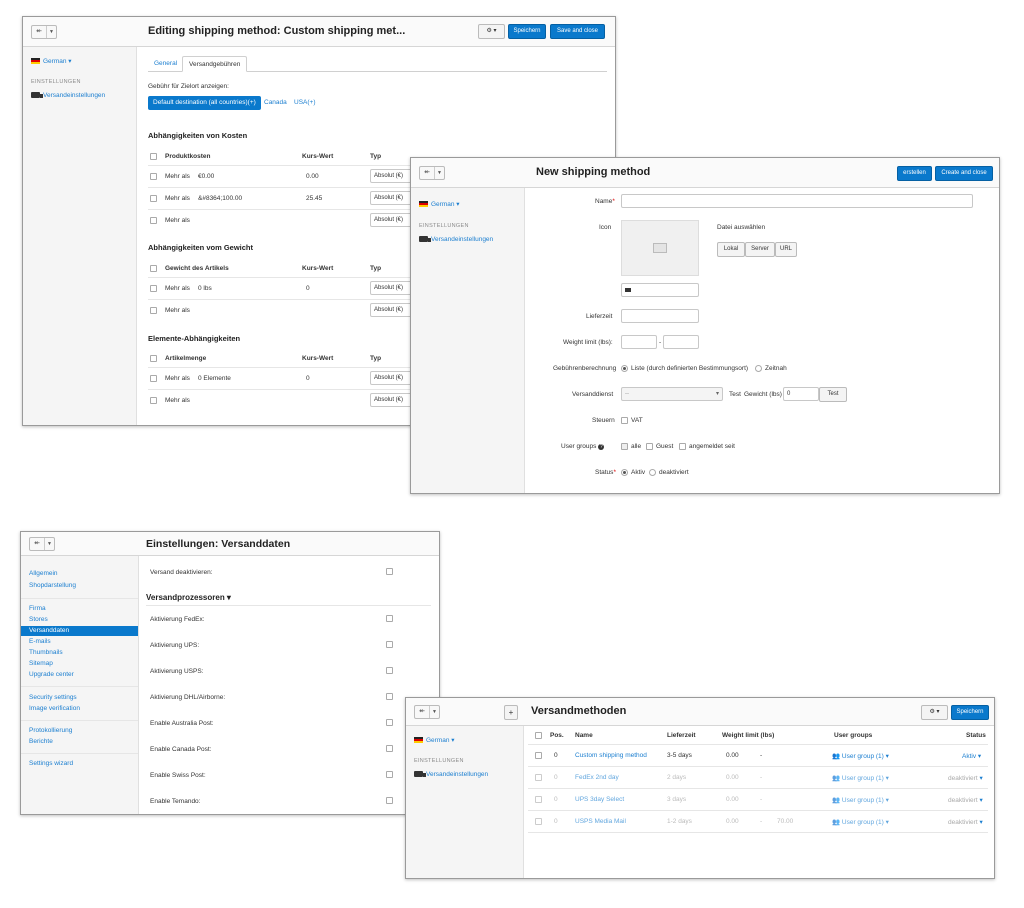 The width and height of the screenshot is (1024, 908). I want to click on nav-item-berichte: Berichte, so click(79, 742).